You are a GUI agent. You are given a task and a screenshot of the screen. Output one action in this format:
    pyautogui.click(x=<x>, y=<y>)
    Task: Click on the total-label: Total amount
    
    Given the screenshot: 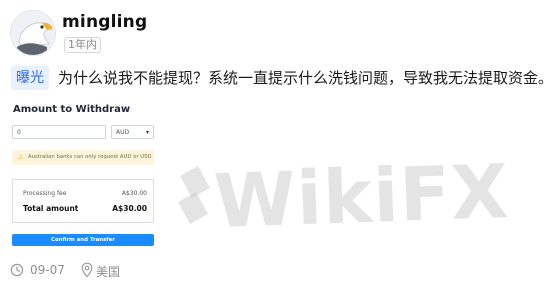 What is the action you would take?
    pyautogui.click(x=51, y=208)
    